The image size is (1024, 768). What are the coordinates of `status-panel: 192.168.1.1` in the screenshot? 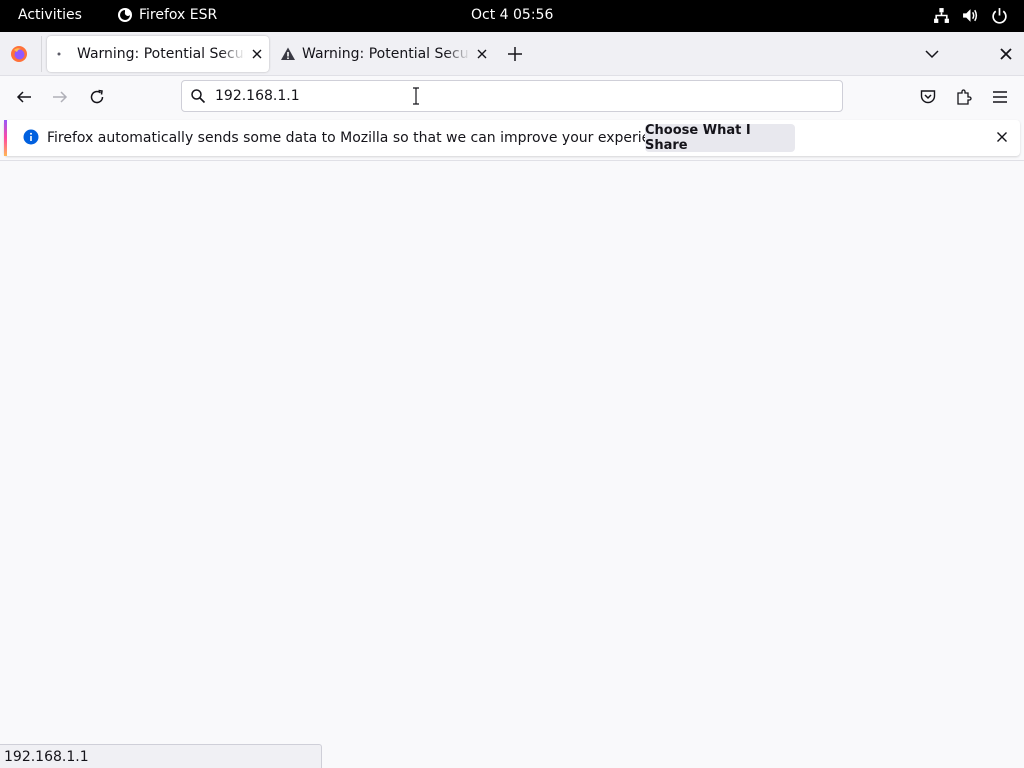 It's located at (161, 756).